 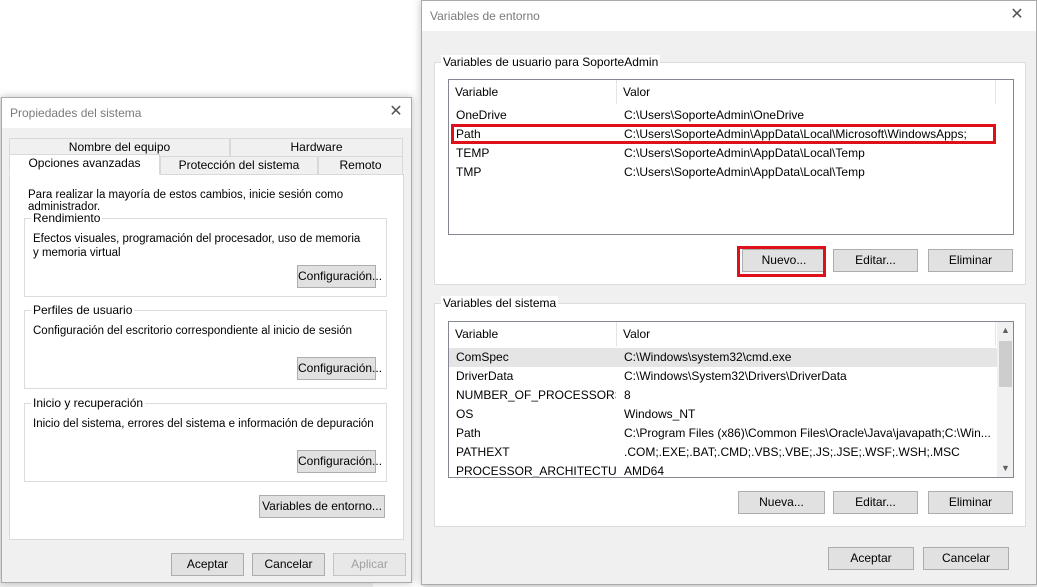 I want to click on titlebar: Propiedades del sistema ✕, so click(x=206, y=113).